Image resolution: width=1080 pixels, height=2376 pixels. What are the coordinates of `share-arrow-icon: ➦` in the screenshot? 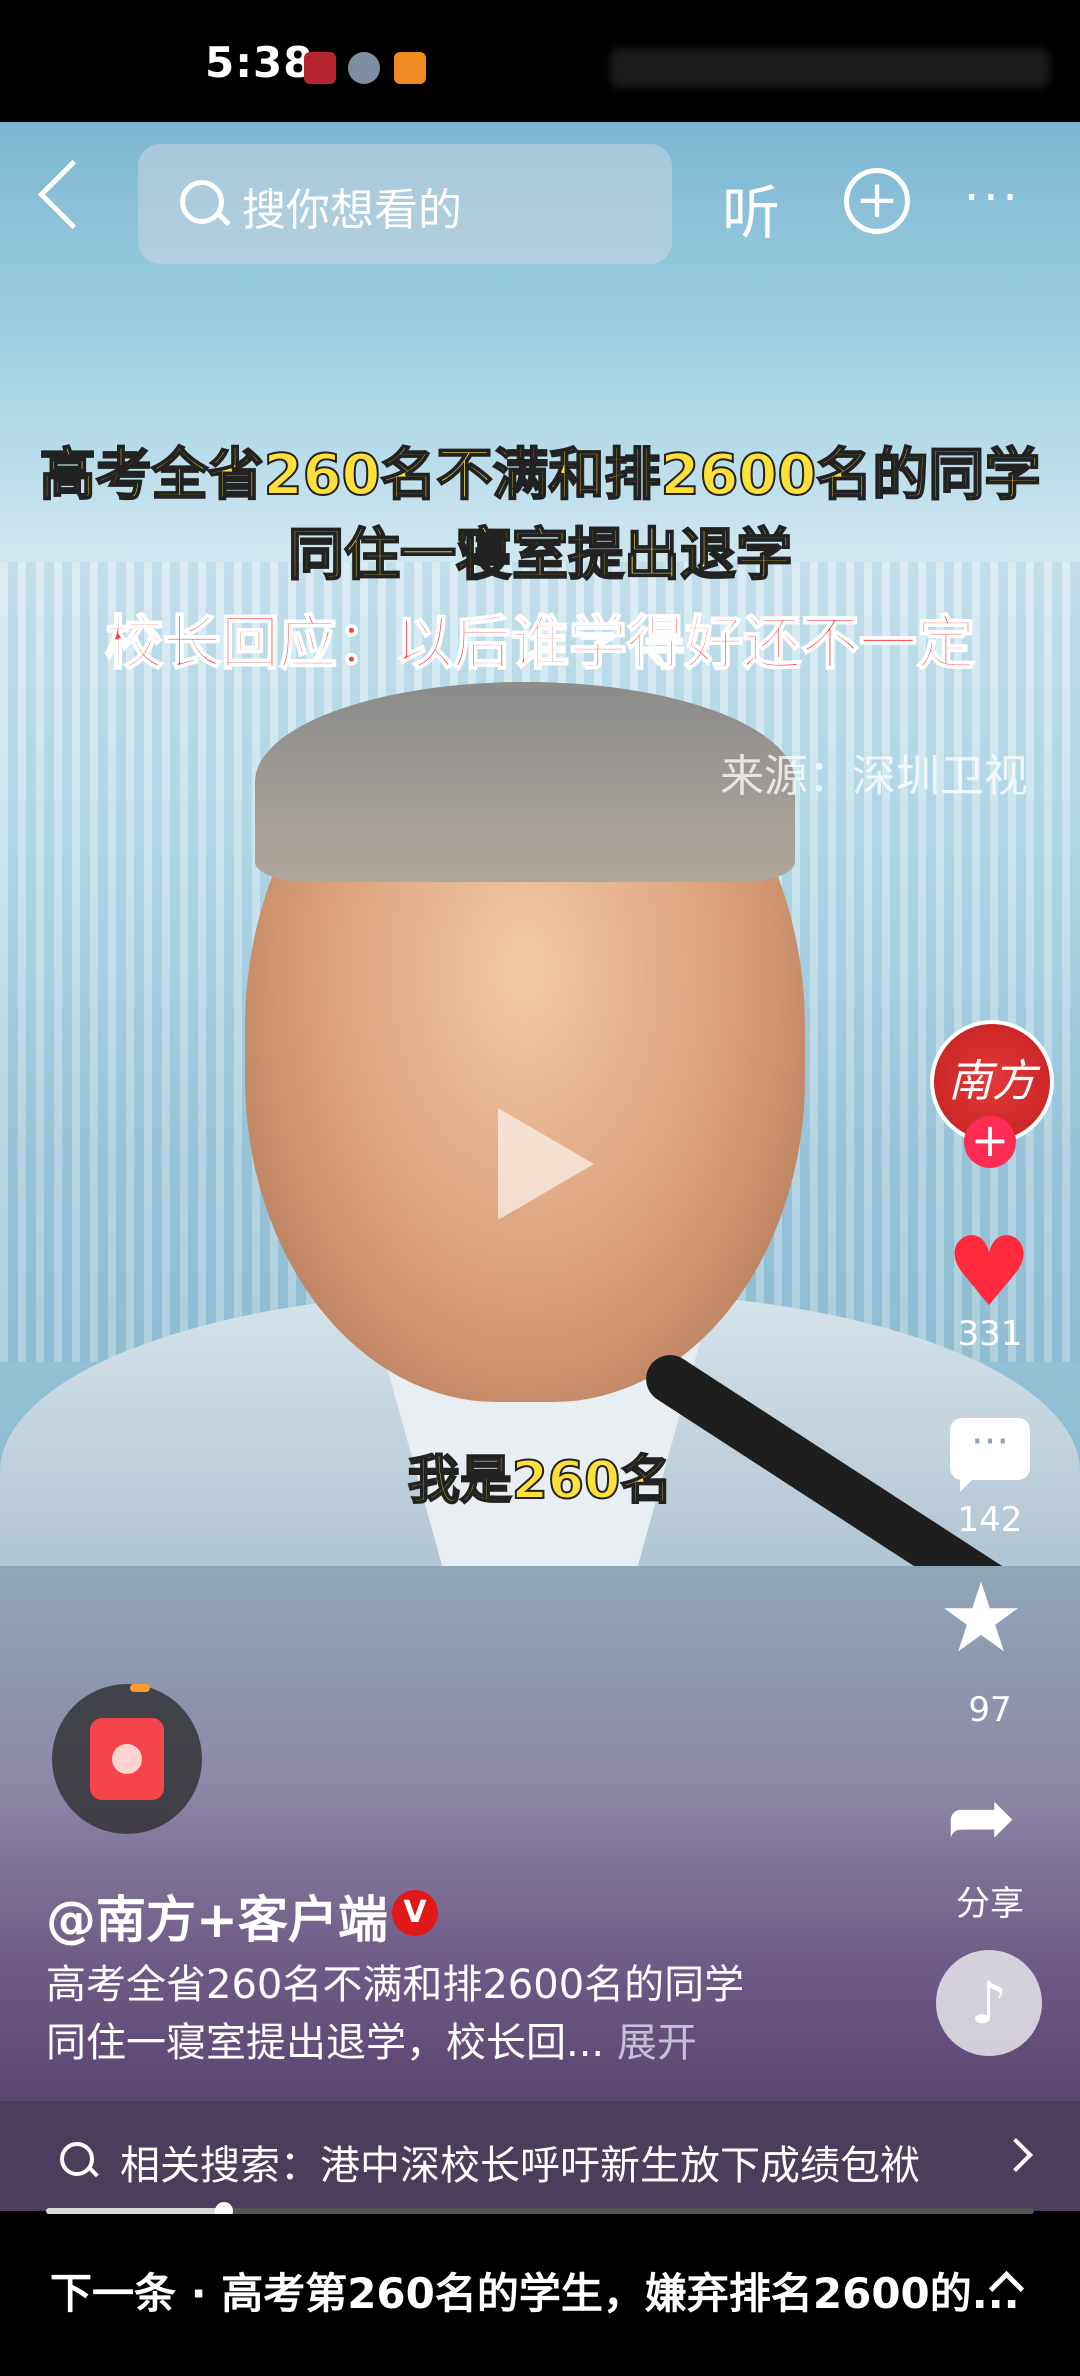 It's located at (981, 1817).